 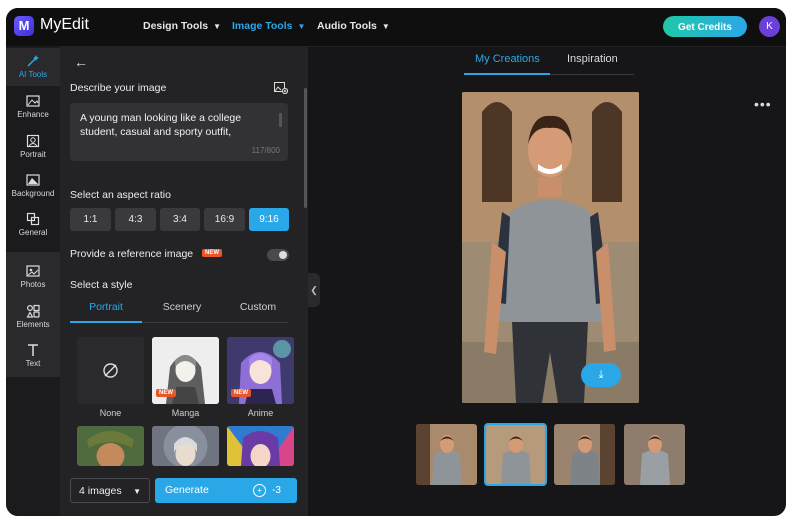 I want to click on char-counter: 117/800, so click(x=265, y=150).